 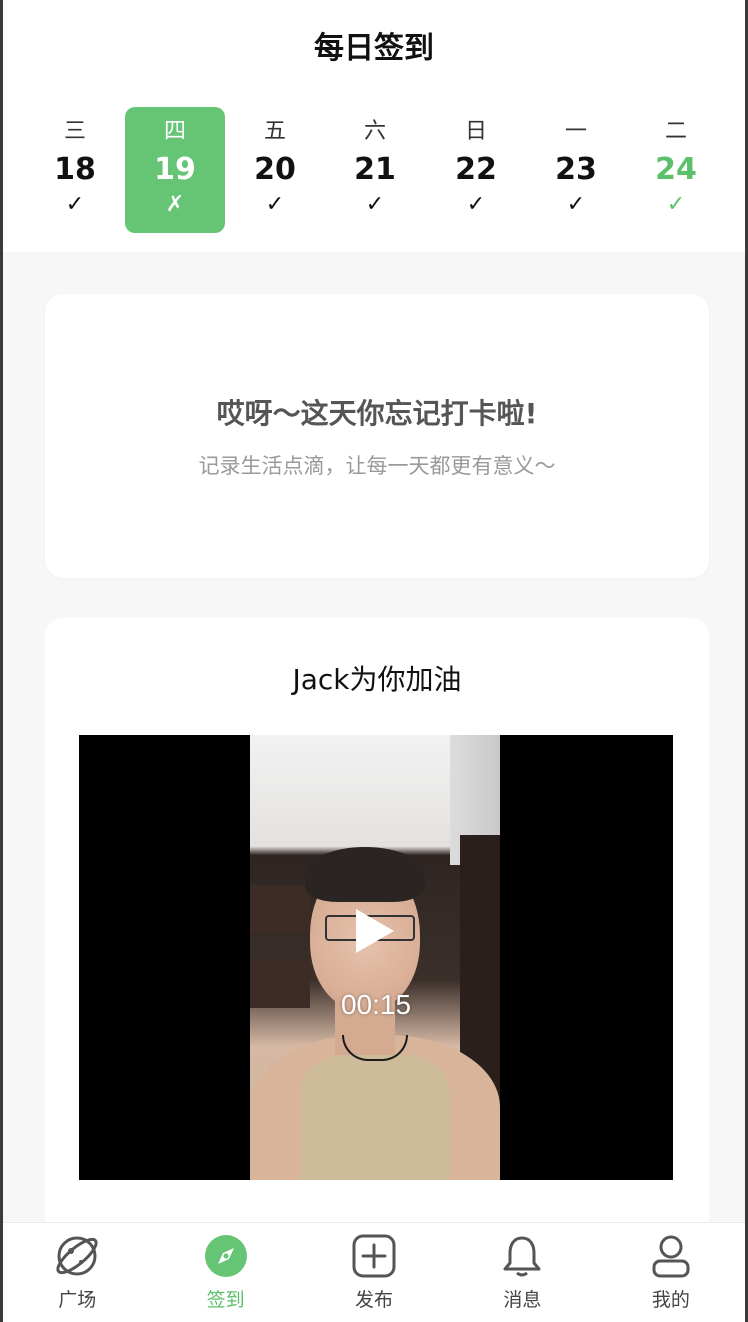 I want to click on bottom-tab-bar: 广场 签到 发布 消息 我的, so click(x=374, y=1272).